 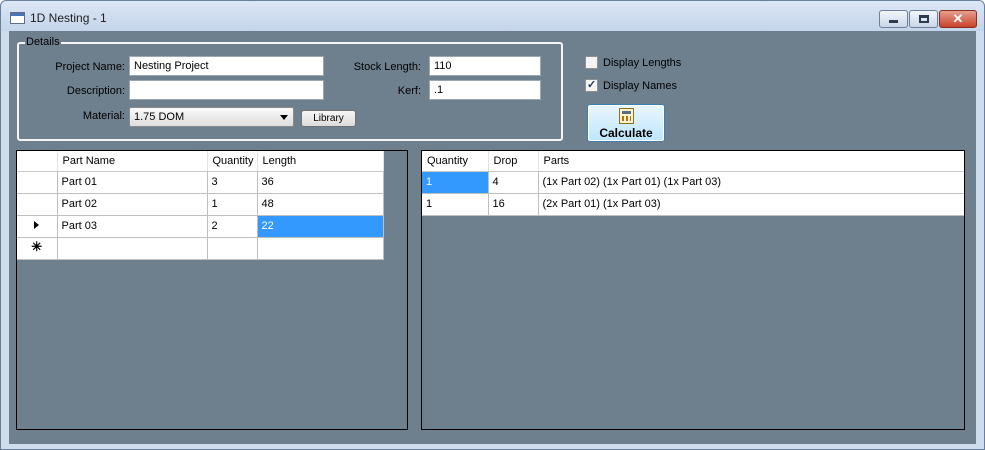 I want to click on new-row-asterisk-icon: ✳, so click(x=37, y=246).